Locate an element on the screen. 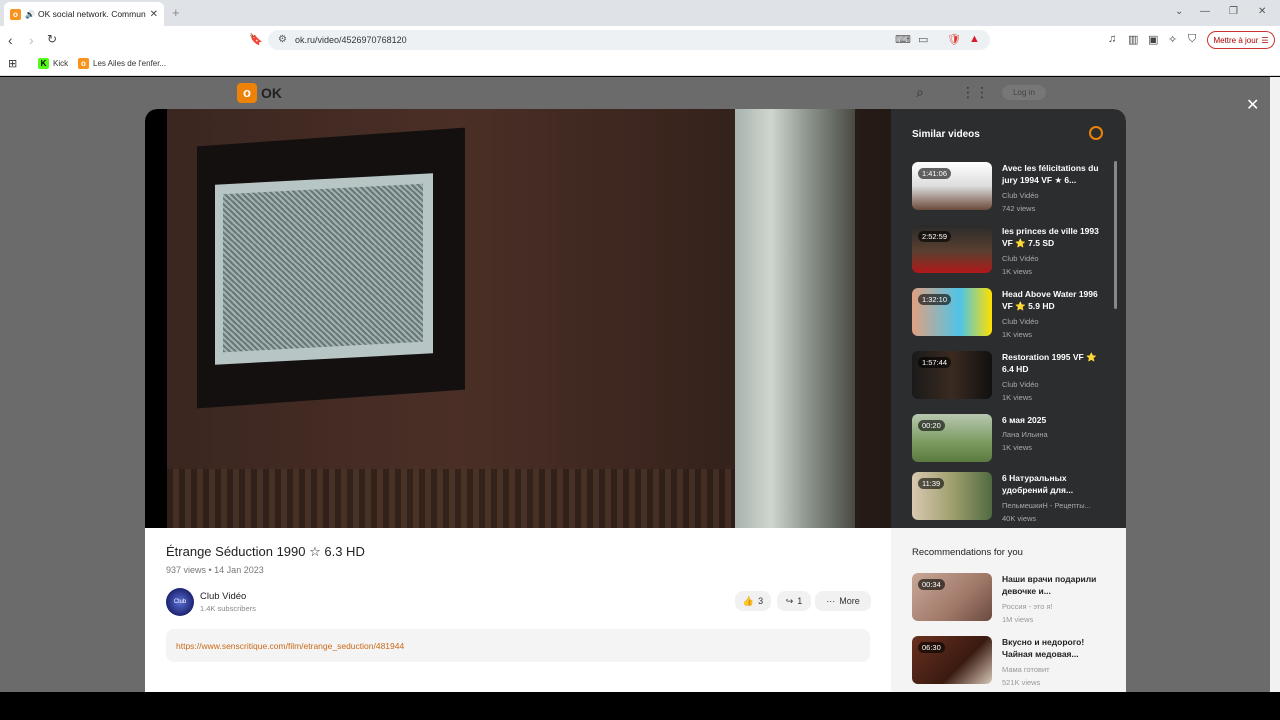 This screenshot has width=1280, height=720. restore-icon: ❐ is located at coordinates (1233, 11).